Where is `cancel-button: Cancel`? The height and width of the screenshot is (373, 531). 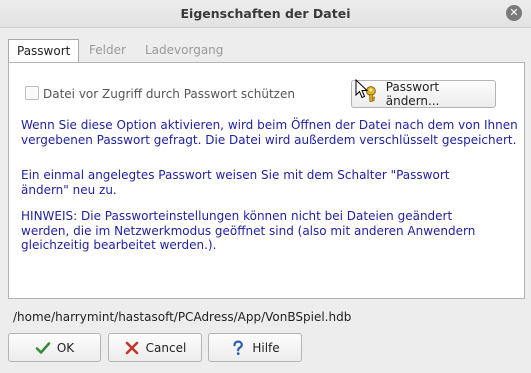
cancel-button: Cancel is located at coordinates (155, 347).